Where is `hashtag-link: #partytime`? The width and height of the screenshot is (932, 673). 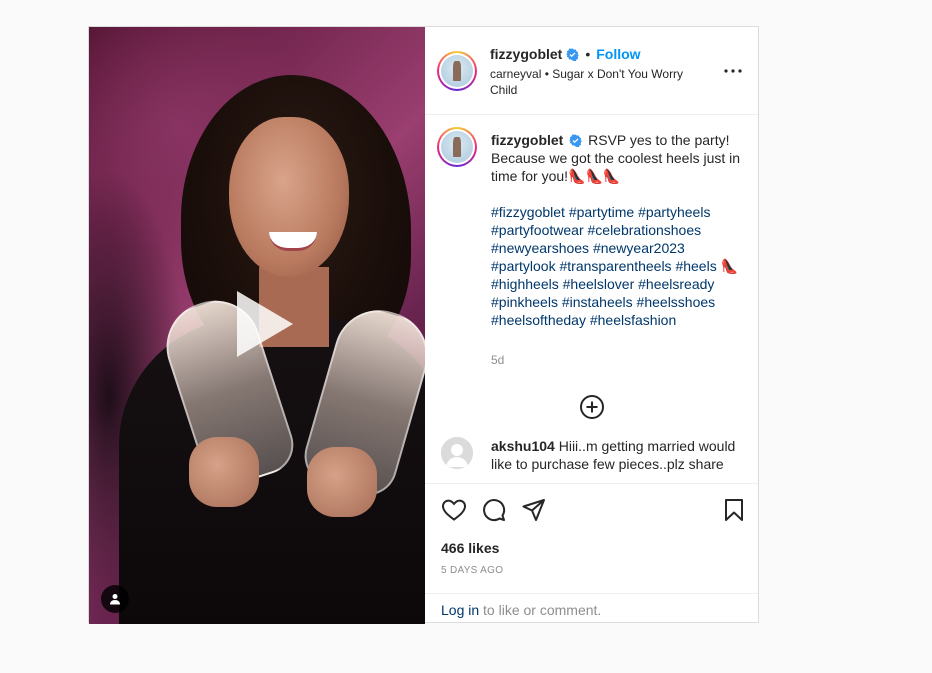 hashtag-link: #partytime is located at coordinates (601, 212).